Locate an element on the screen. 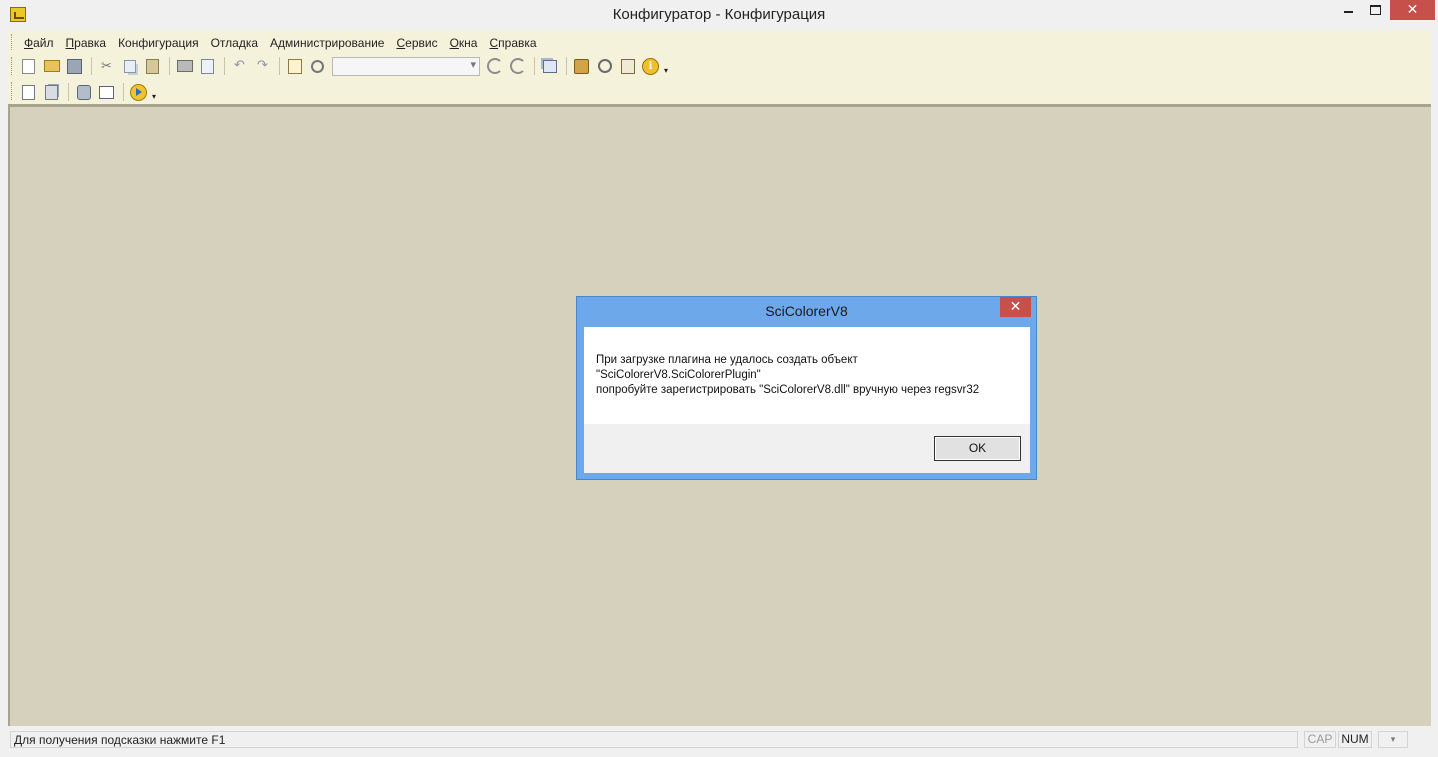 The height and width of the screenshot is (757, 1438). undo-button: ↶ is located at coordinates (239, 66).